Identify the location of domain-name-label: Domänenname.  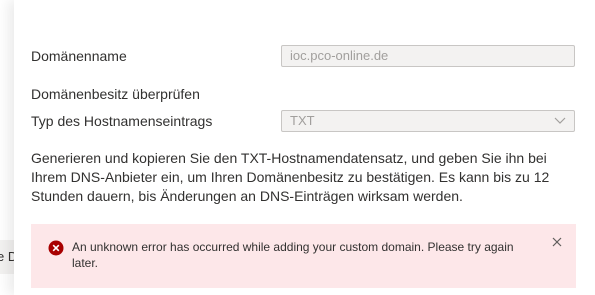
(79, 56).